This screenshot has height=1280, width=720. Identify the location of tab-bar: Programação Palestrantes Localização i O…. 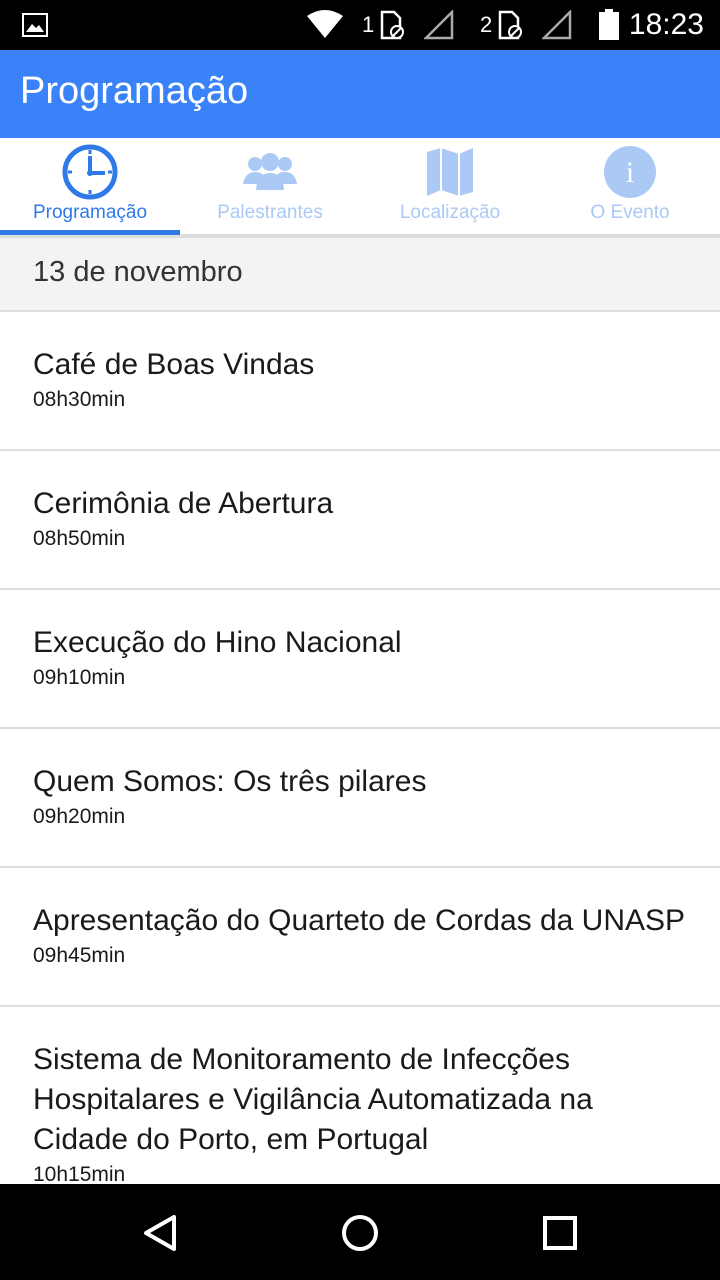
(360, 188).